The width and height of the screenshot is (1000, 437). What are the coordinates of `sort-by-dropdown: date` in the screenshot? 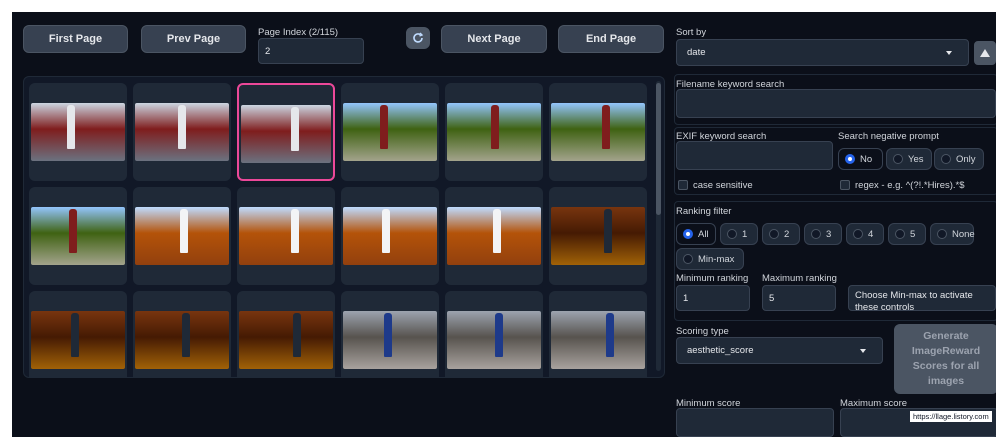 It's located at (822, 52).